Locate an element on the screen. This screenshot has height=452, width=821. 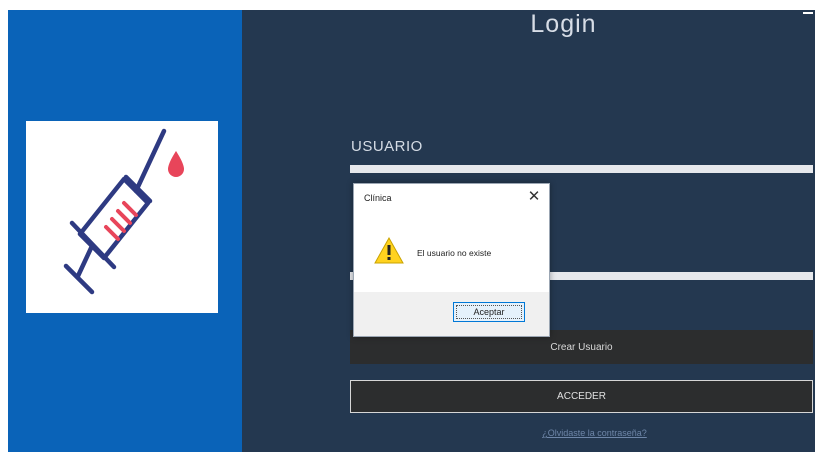
message-dialog: Clínica ✕ El usuario no existe Aceptar is located at coordinates (451, 260).